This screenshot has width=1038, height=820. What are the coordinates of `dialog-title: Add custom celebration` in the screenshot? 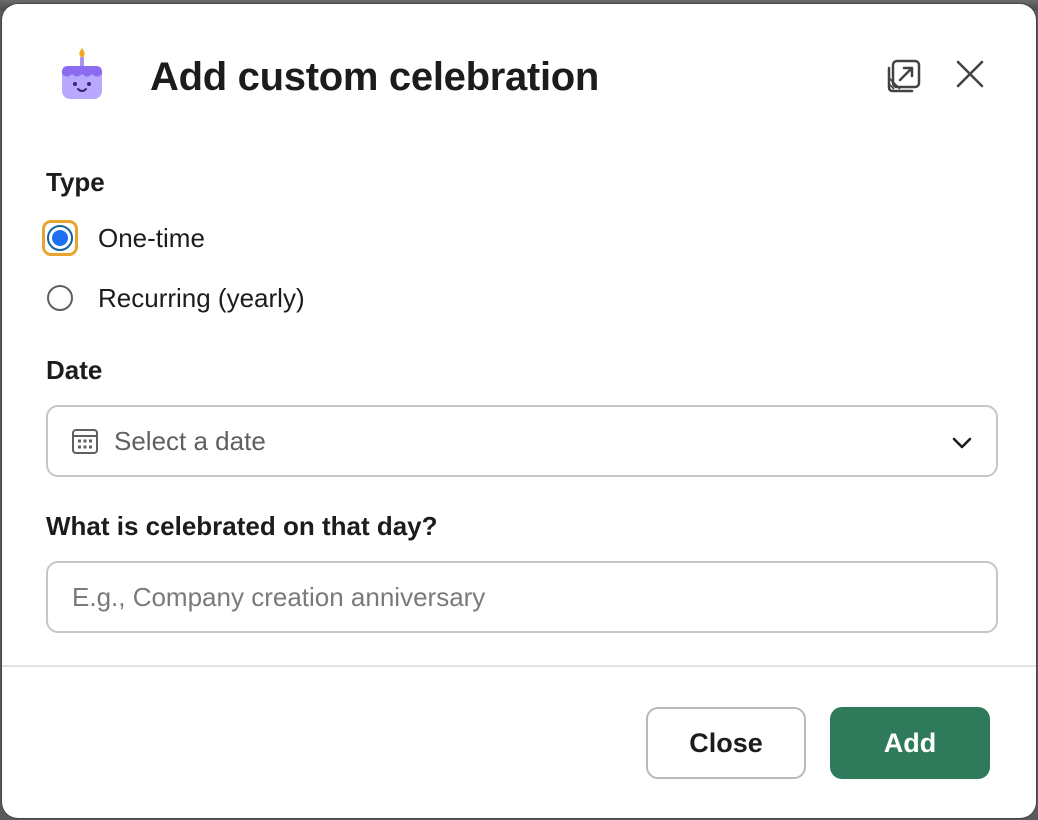 It's located at (375, 77).